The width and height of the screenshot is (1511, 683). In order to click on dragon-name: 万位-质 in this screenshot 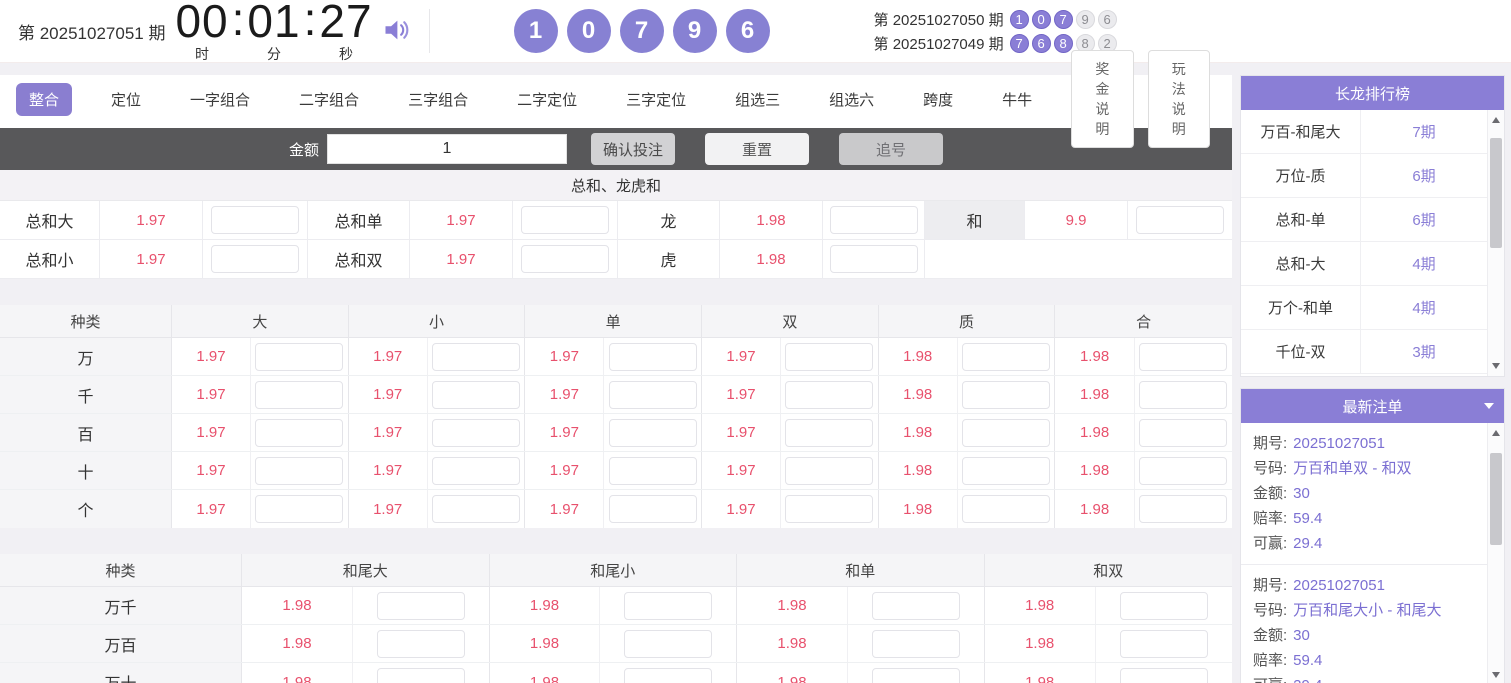, I will do `click(1301, 175)`.